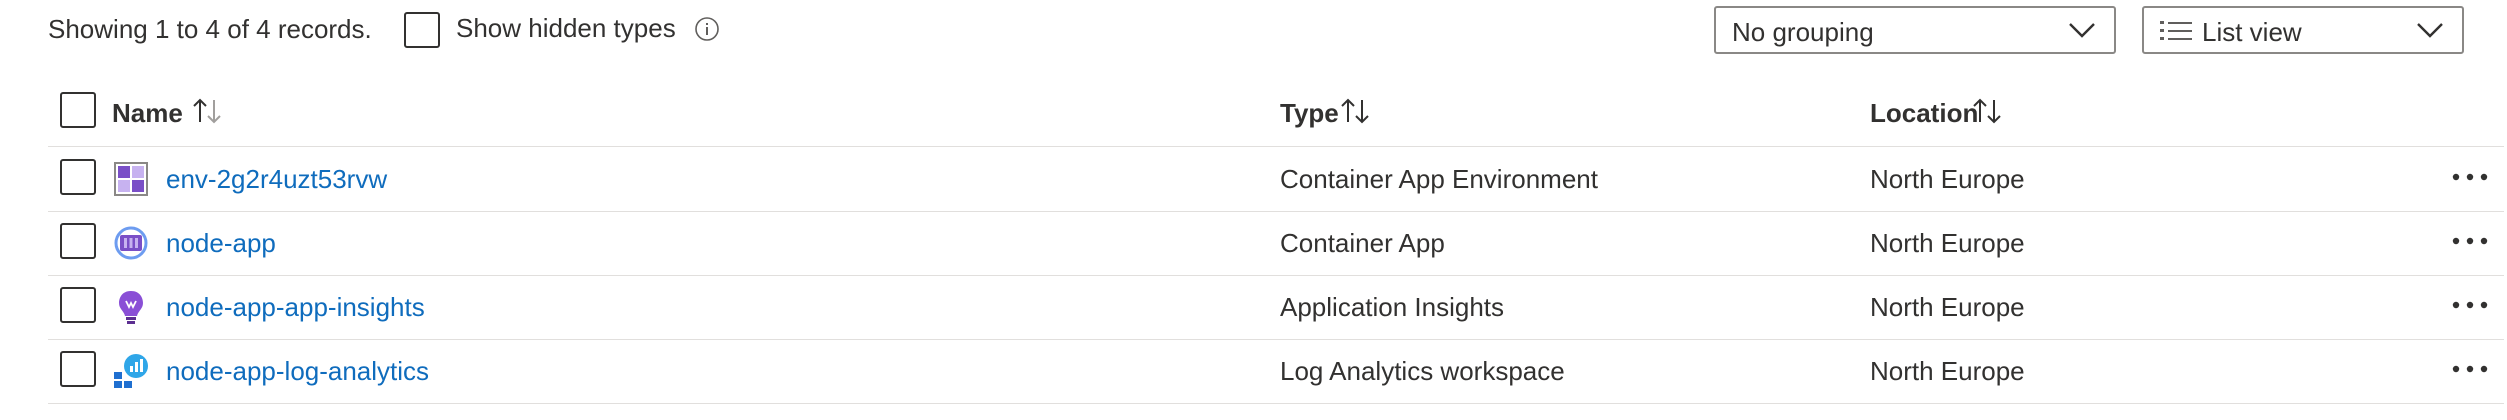 Image resolution: width=2507 pixels, height=420 pixels. What do you see at coordinates (1362, 243) in the screenshot?
I see `resource-type: Container App` at bounding box center [1362, 243].